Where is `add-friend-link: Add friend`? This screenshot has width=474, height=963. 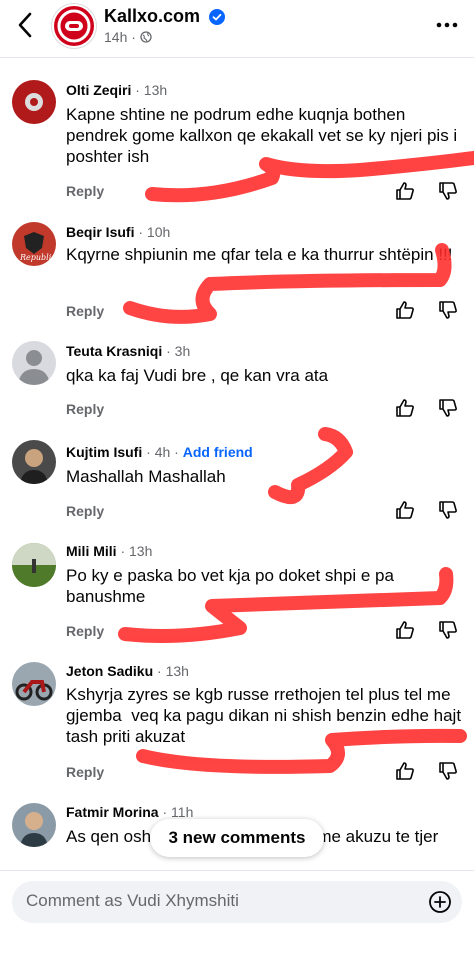 add-friend-link: Add friend is located at coordinates (218, 452).